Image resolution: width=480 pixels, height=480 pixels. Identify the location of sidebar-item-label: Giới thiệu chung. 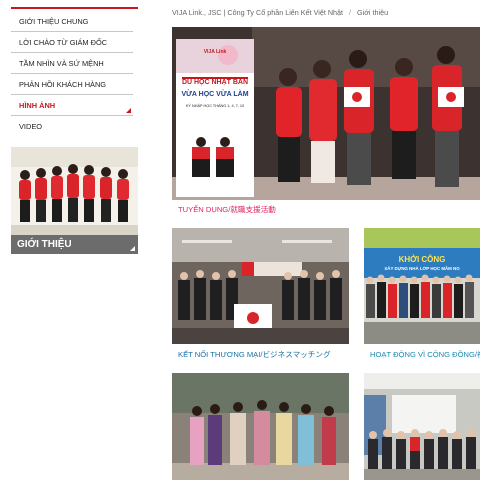
(54, 21).